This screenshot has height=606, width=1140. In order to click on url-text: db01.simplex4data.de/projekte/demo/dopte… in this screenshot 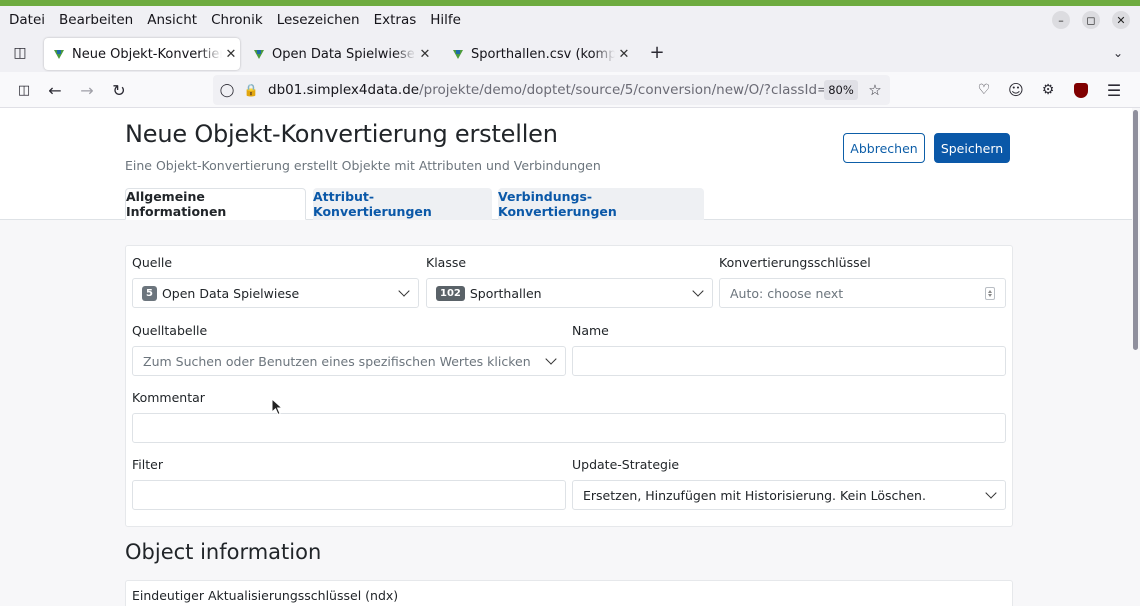, I will do `click(561, 90)`.